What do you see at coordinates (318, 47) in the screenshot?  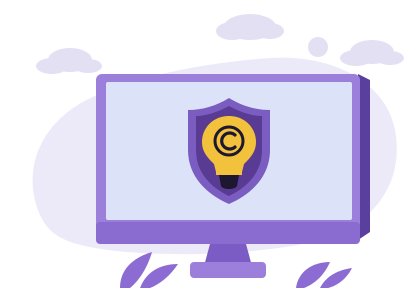 I see `cloud-dot` at bounding box center [318, 47].